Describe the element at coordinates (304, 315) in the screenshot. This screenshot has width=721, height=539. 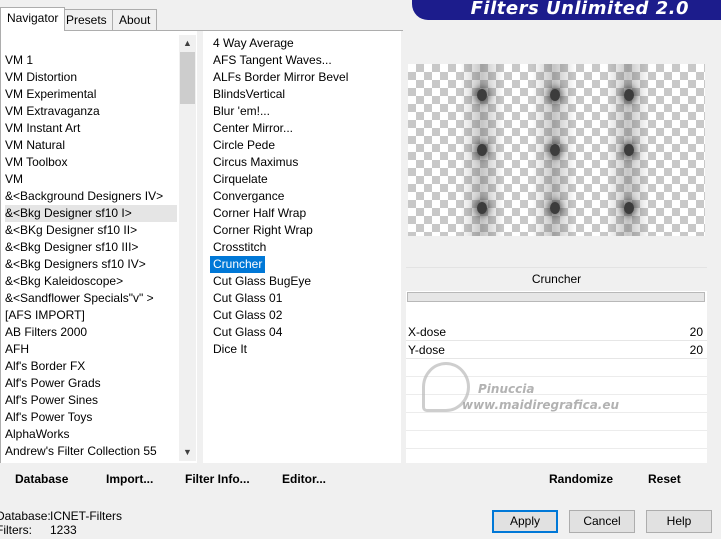
I see `filter-item: Cut Glass 02` at that location.